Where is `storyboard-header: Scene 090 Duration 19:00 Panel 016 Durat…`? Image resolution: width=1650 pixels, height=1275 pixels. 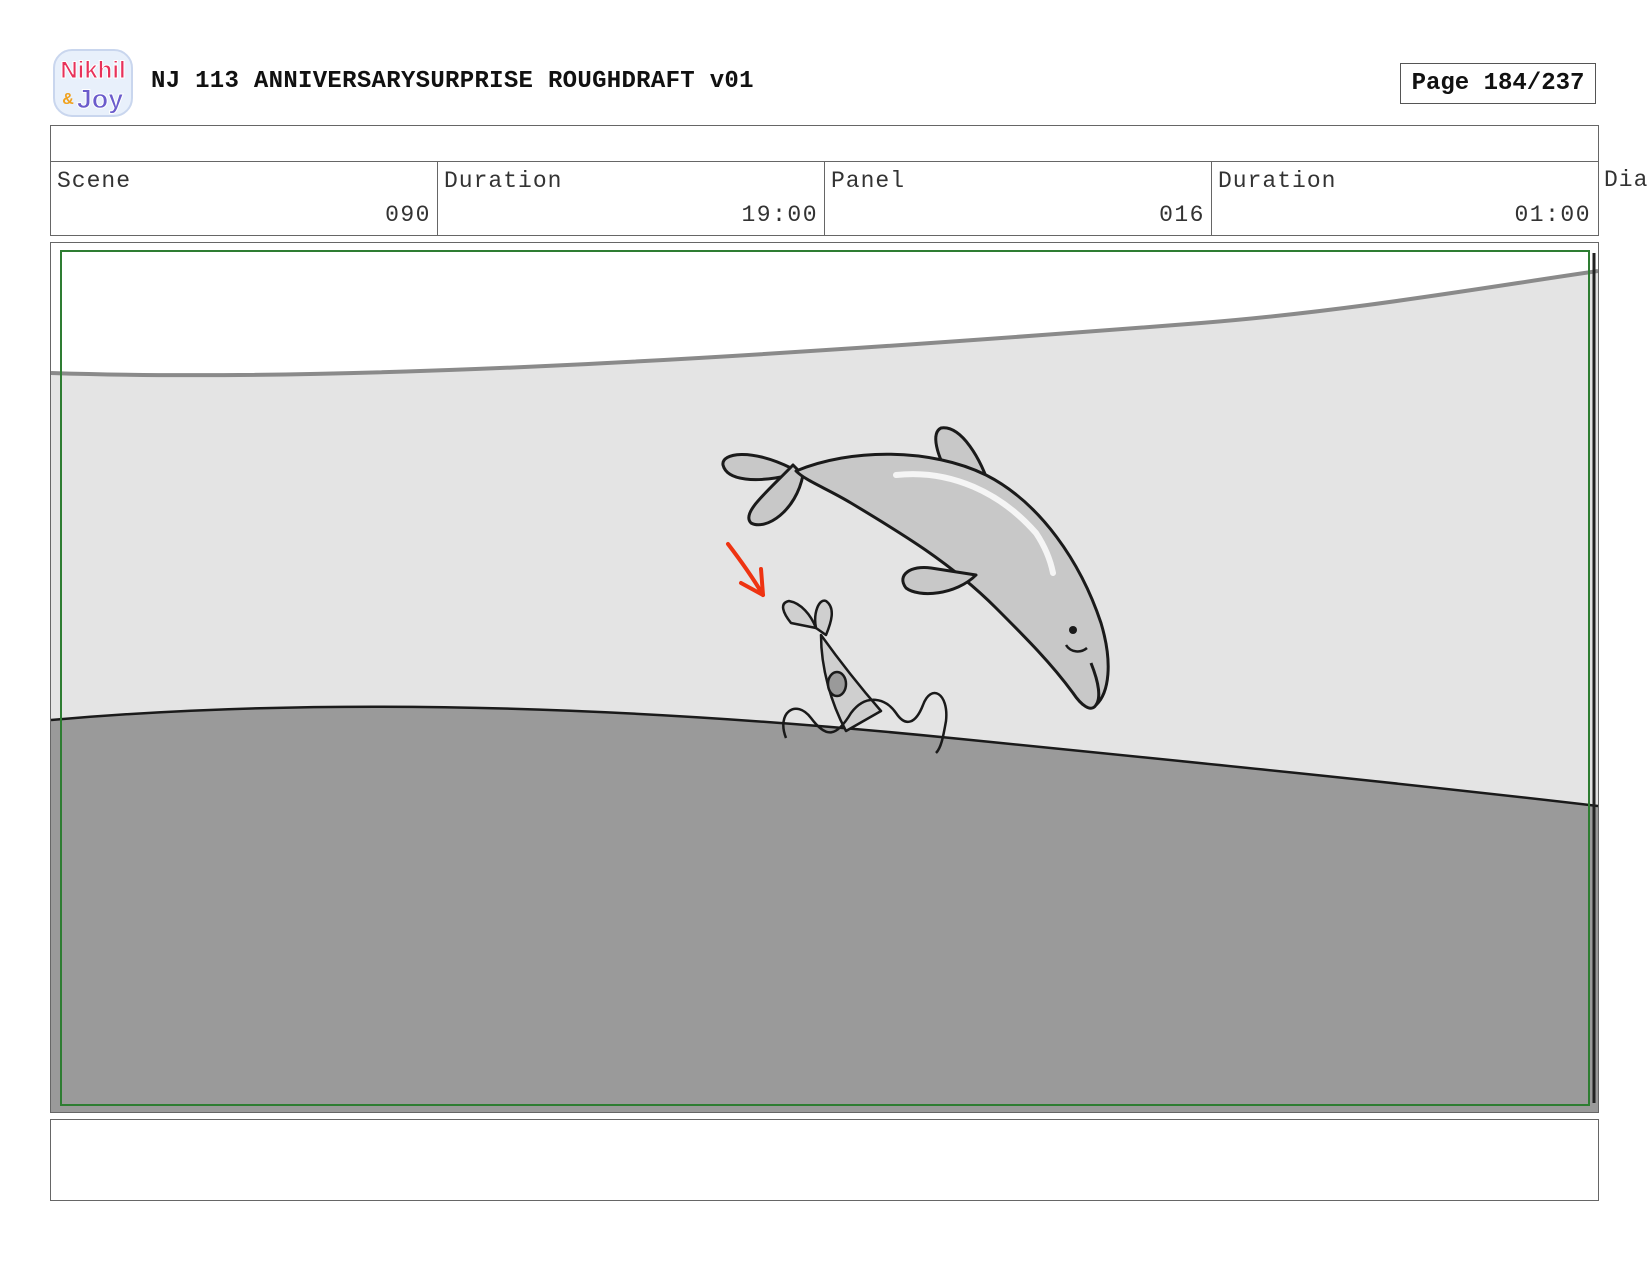
storyboard-header: Scene 090 Duration 19:00 Panel 016 Durat… is located at coordinates (824, 180).